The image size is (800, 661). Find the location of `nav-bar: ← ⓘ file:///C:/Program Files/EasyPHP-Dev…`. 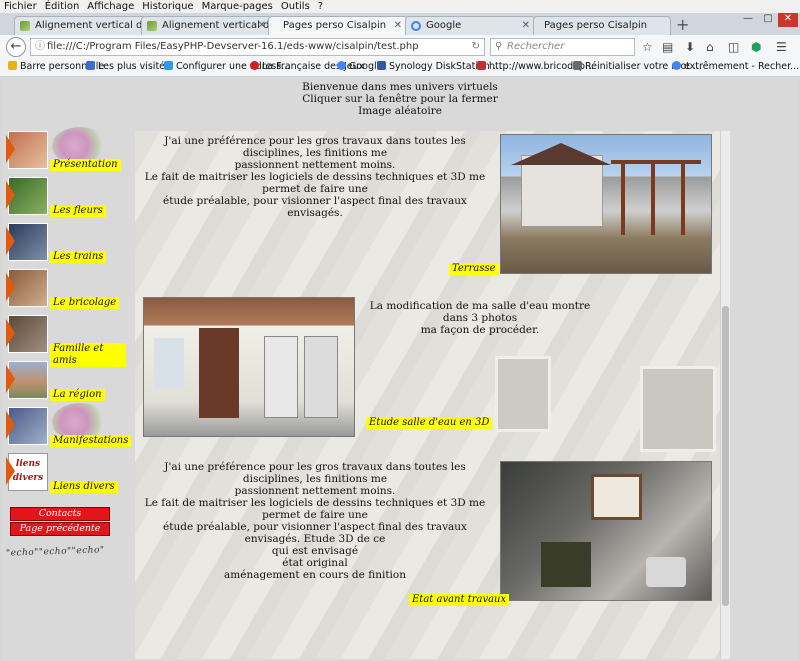

nav-bar: ← ⓘ file:///C:/Program Files/EasyPHP-Dev… is located at coordinates (400, 47).